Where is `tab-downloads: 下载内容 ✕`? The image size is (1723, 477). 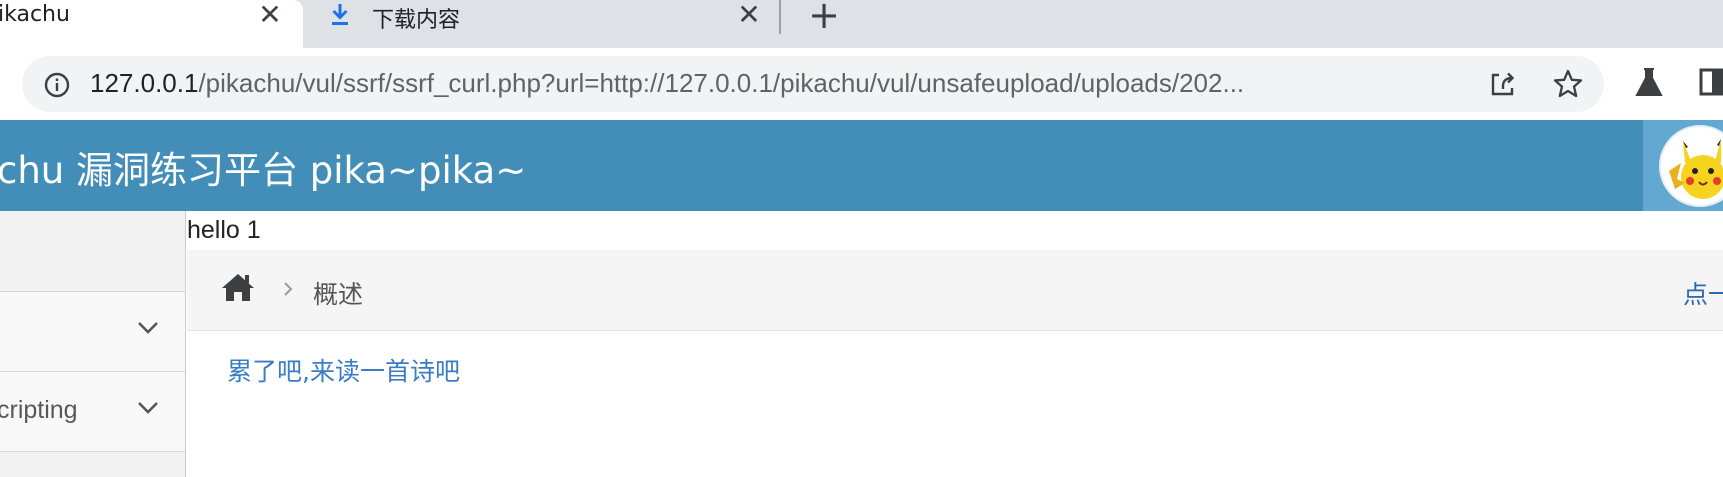 tab-downloads: 下载内容 ✕ is located at coordinates (541, 17).